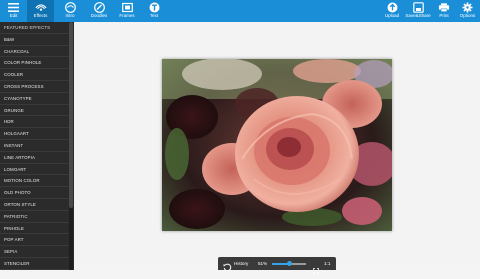  What do you see at coordinates (99, 15) in the screenshot?
I see `tool-label: Doodles` at bounding box center [99, 15].